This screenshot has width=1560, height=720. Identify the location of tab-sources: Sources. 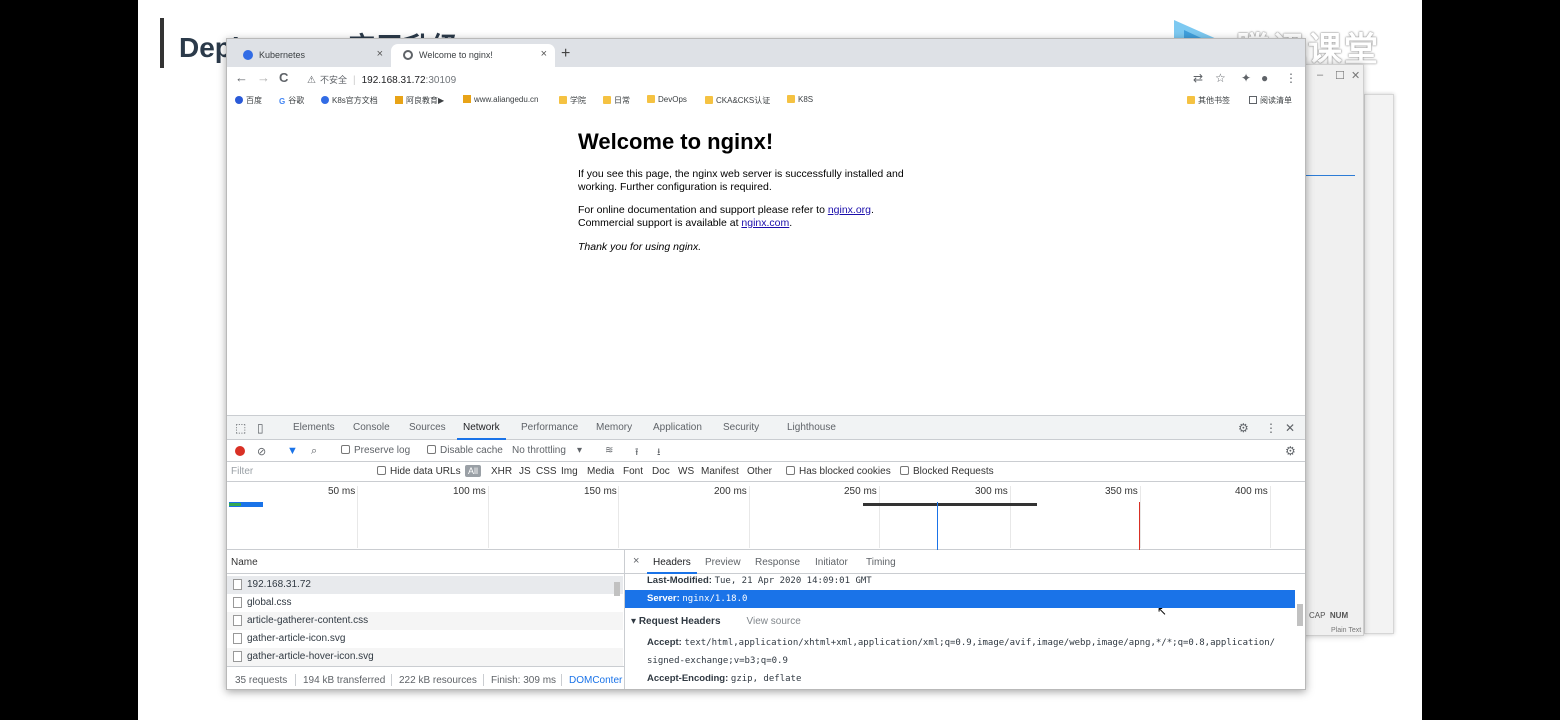
(427, 427).